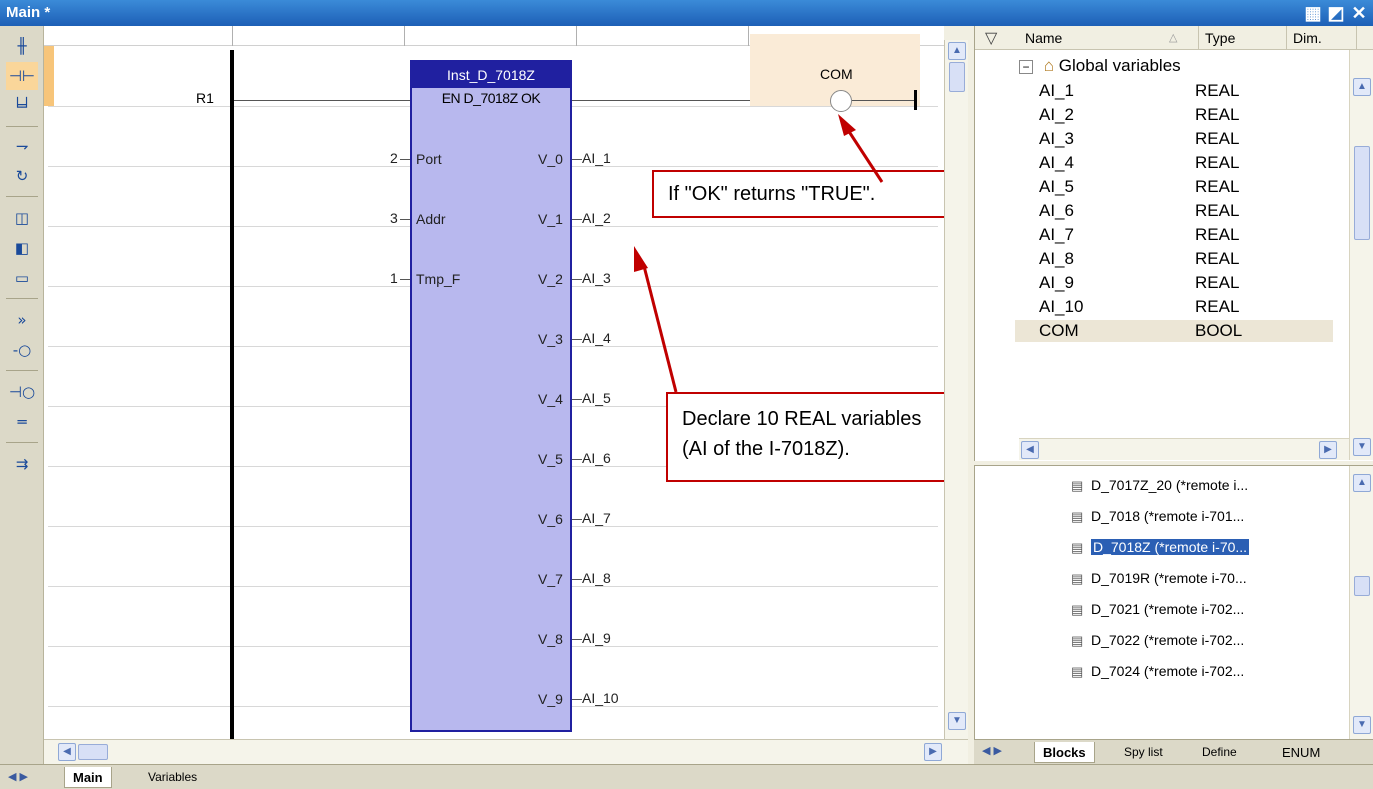  What do you see at coordinates (1174, 259) in the screenshot?
I see `variable-row: AI_8 REAL` at bounding box center [1174, 259].